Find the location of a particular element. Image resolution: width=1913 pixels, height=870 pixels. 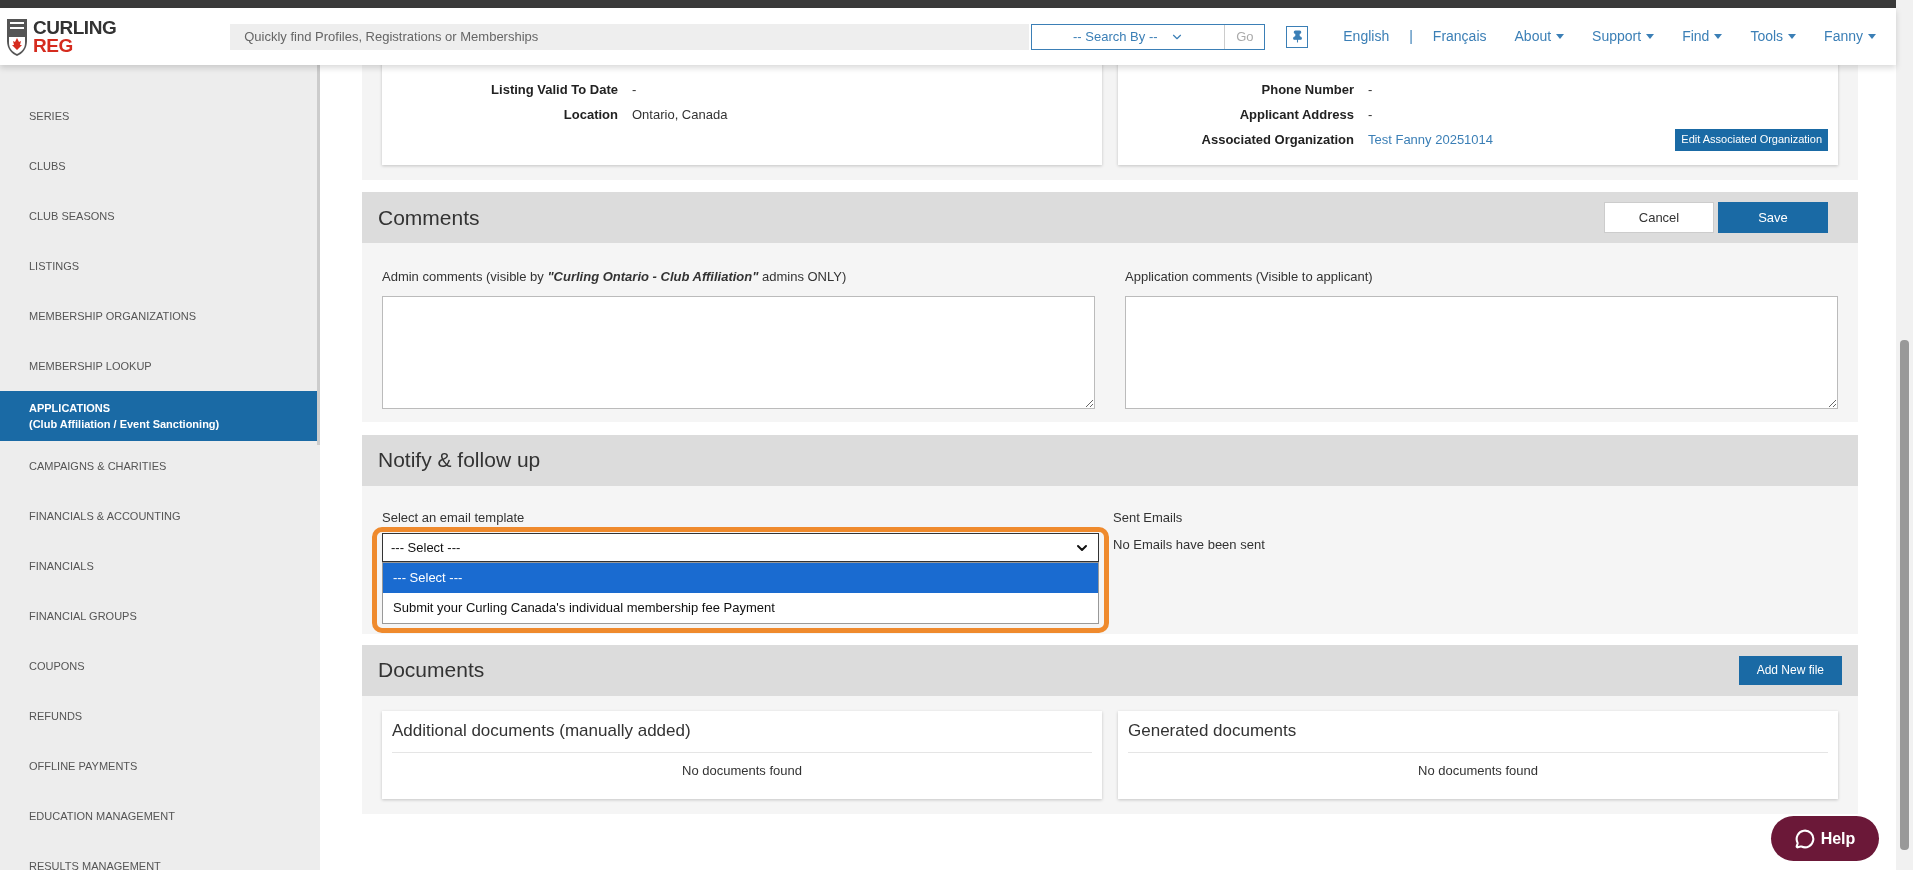

template-label: Select an email template is located at coordinates (454, 517).